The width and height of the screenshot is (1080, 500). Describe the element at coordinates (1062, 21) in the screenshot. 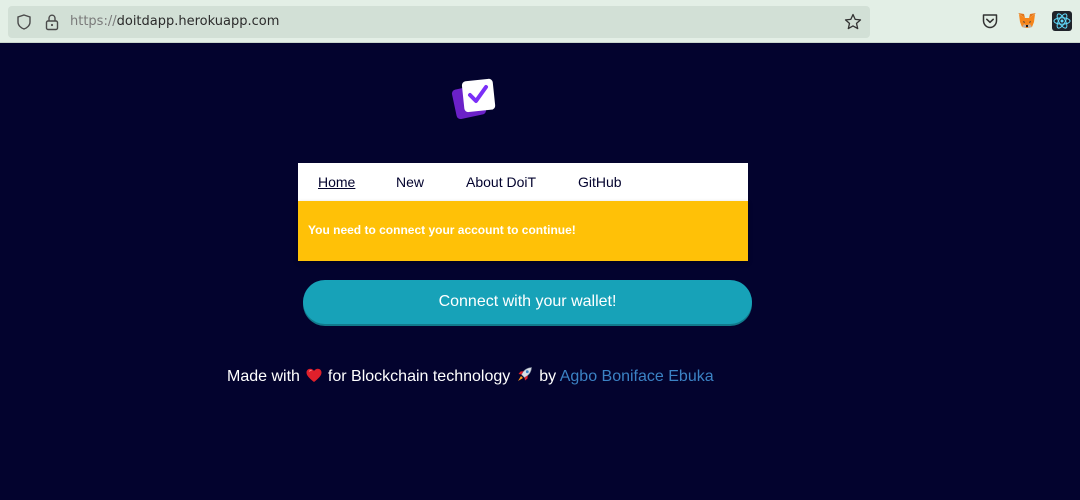

I see `react-devtools-icon` at that location.